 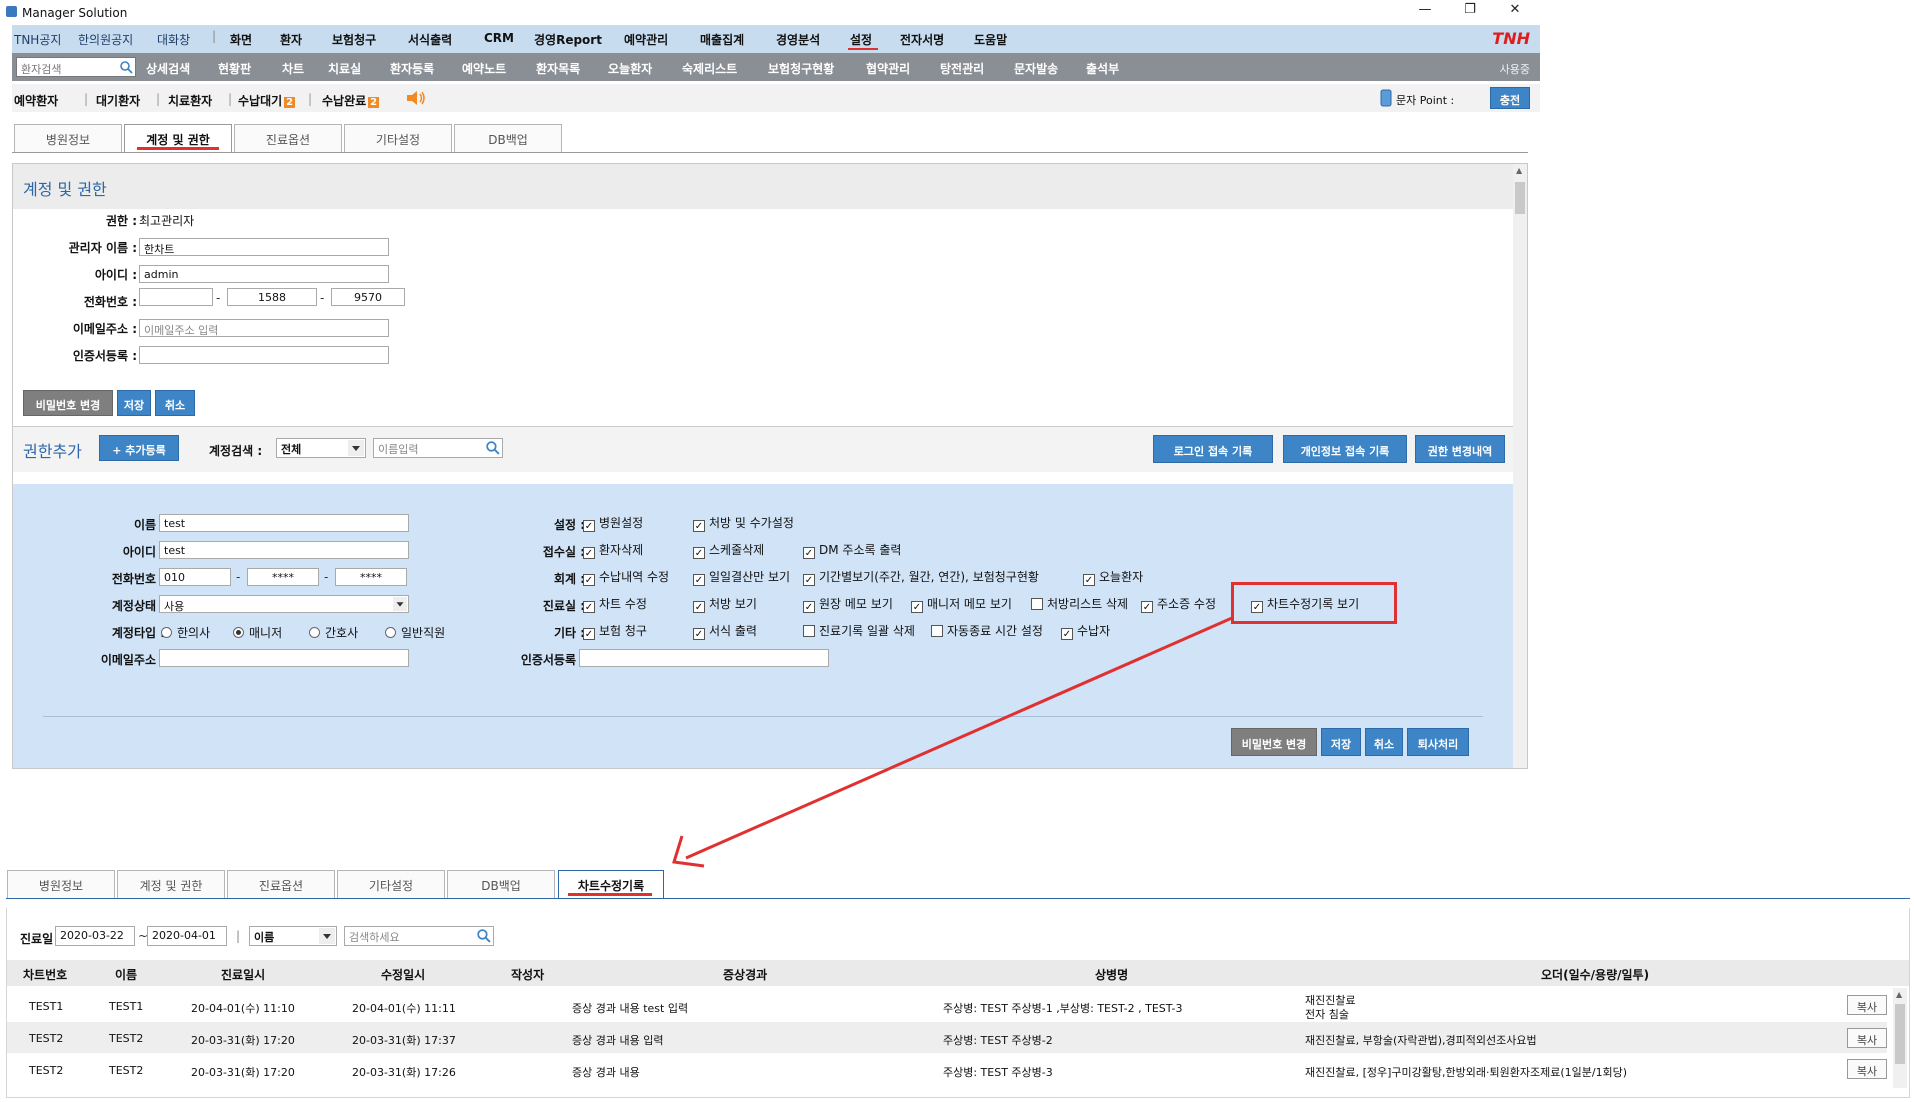 I want to click on minimize-button: —, so click(x=1425, y=11).